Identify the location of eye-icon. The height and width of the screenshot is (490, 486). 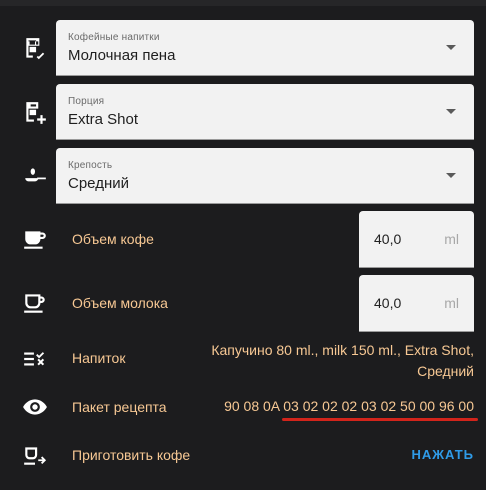
(35, 407).